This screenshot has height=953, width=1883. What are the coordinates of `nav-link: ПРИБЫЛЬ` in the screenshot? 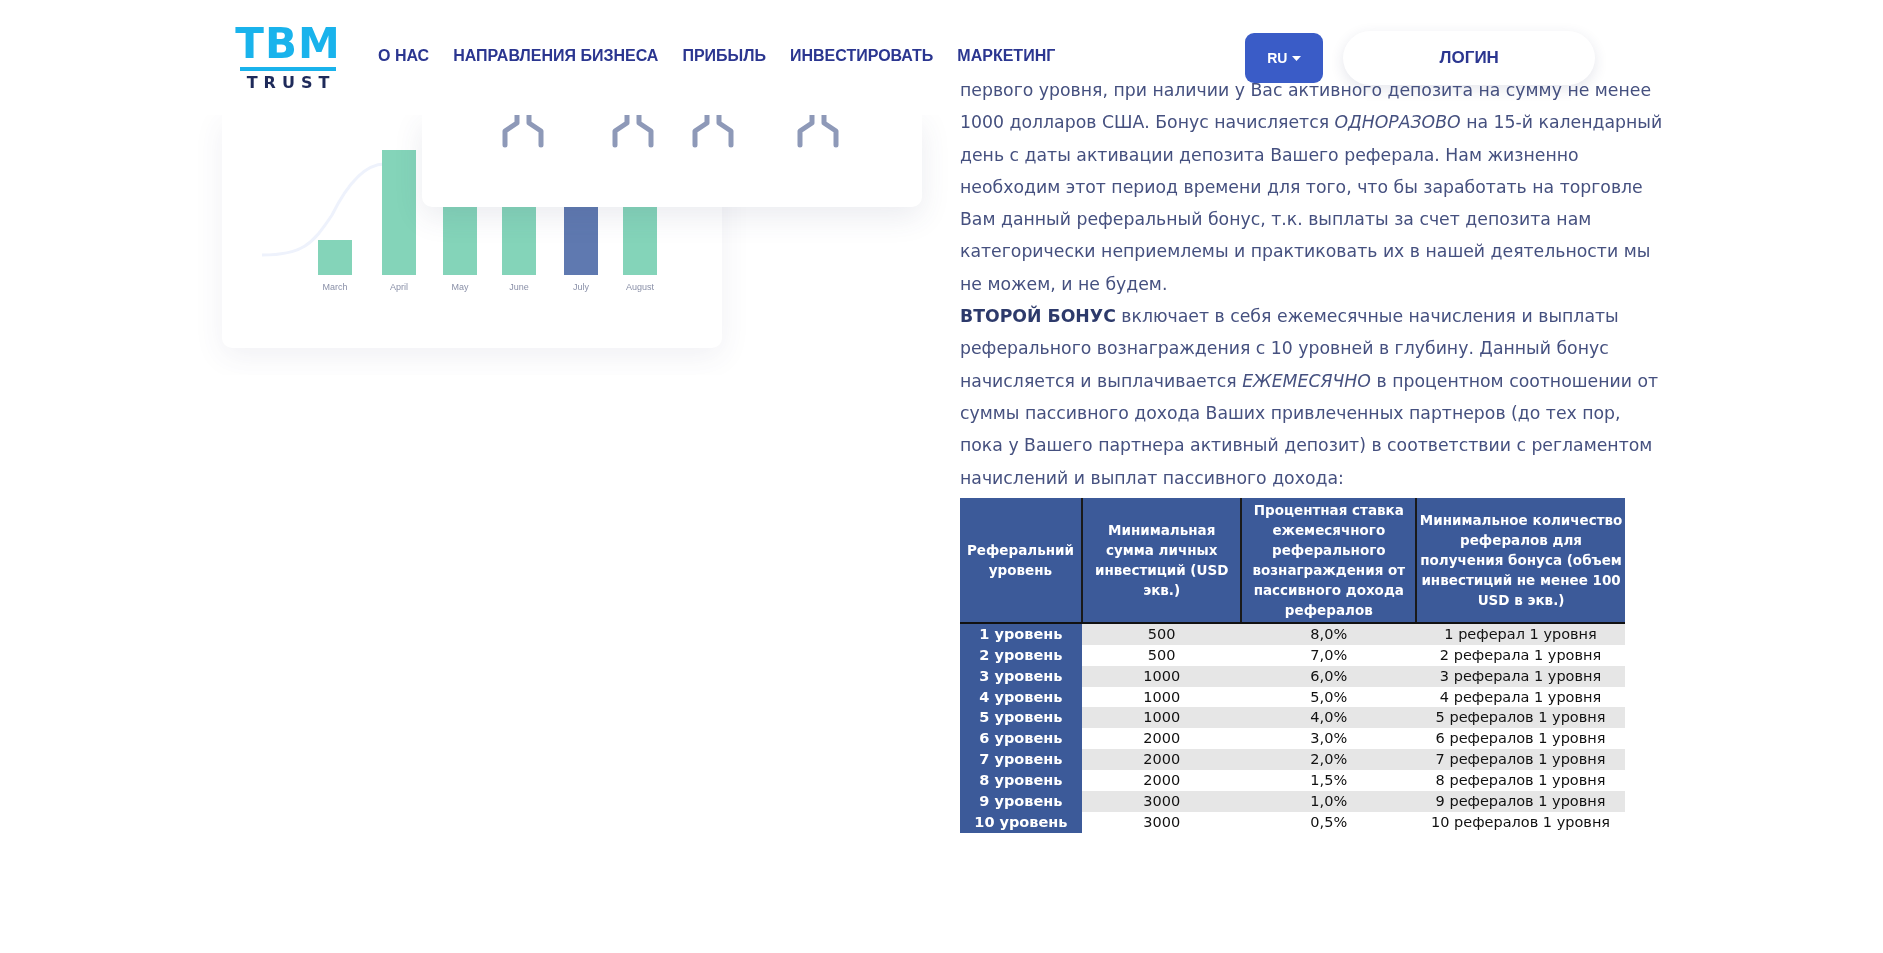 It's located at (724, 56).